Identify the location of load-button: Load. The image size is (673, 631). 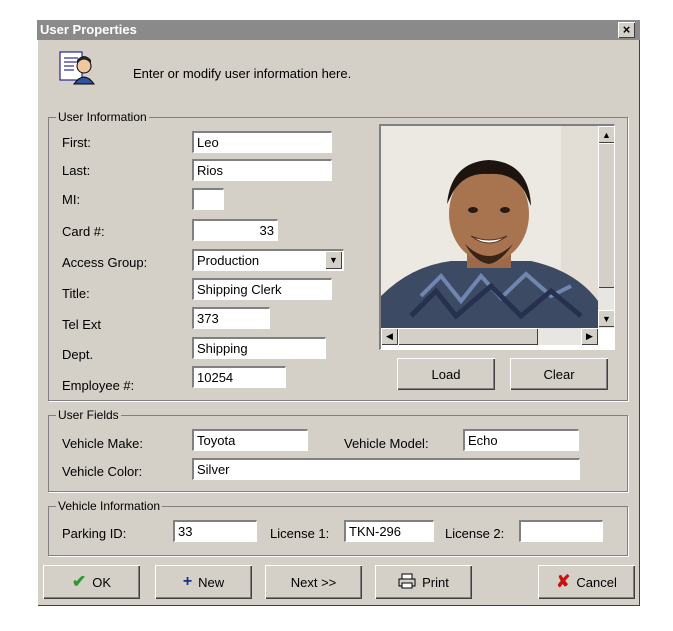
(446, 374).